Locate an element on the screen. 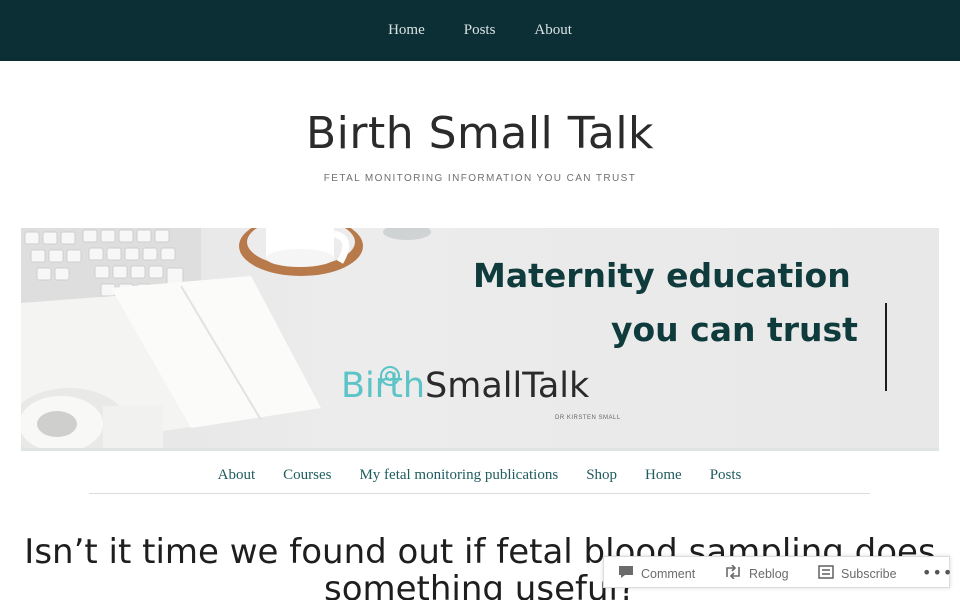 This screenshot has width=960, height=600. main-nav-home: Home is located at coordinates (663, 475).